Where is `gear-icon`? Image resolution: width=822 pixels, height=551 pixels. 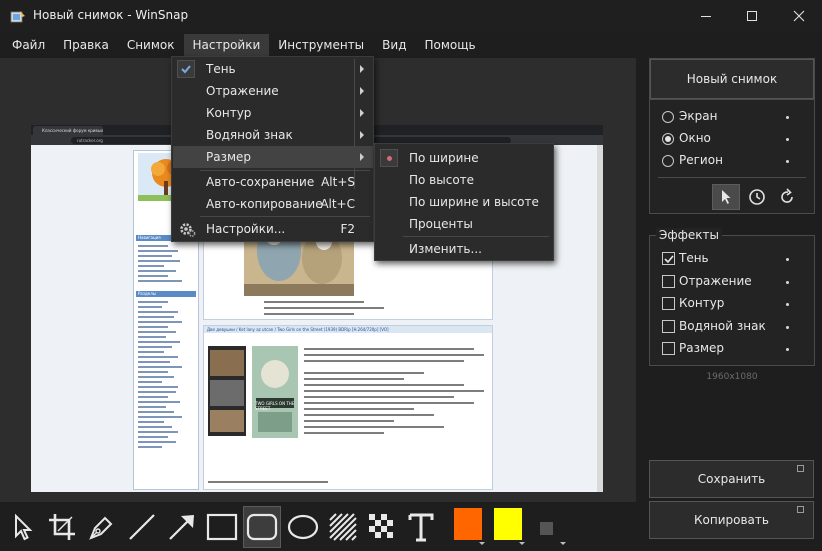
gear-icon is located at coordinates (188, 230).